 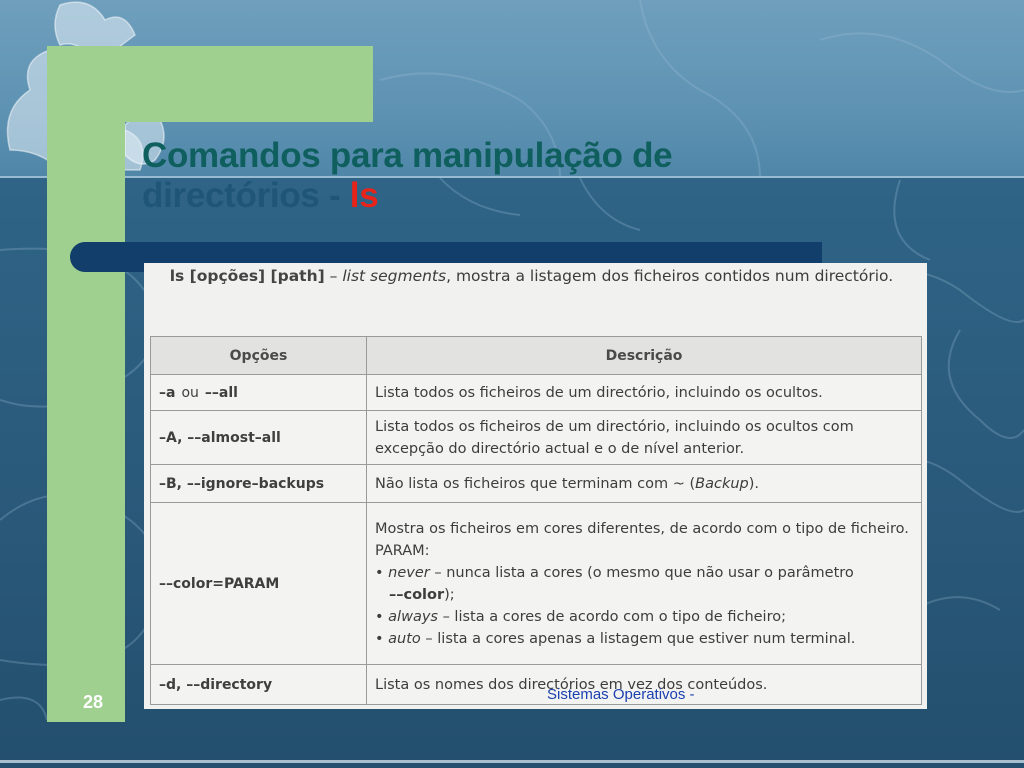 What do you see at coordinates (754, 483) in the screenshot?
I see `desc-post: ).` at bounding box center [754, 483].